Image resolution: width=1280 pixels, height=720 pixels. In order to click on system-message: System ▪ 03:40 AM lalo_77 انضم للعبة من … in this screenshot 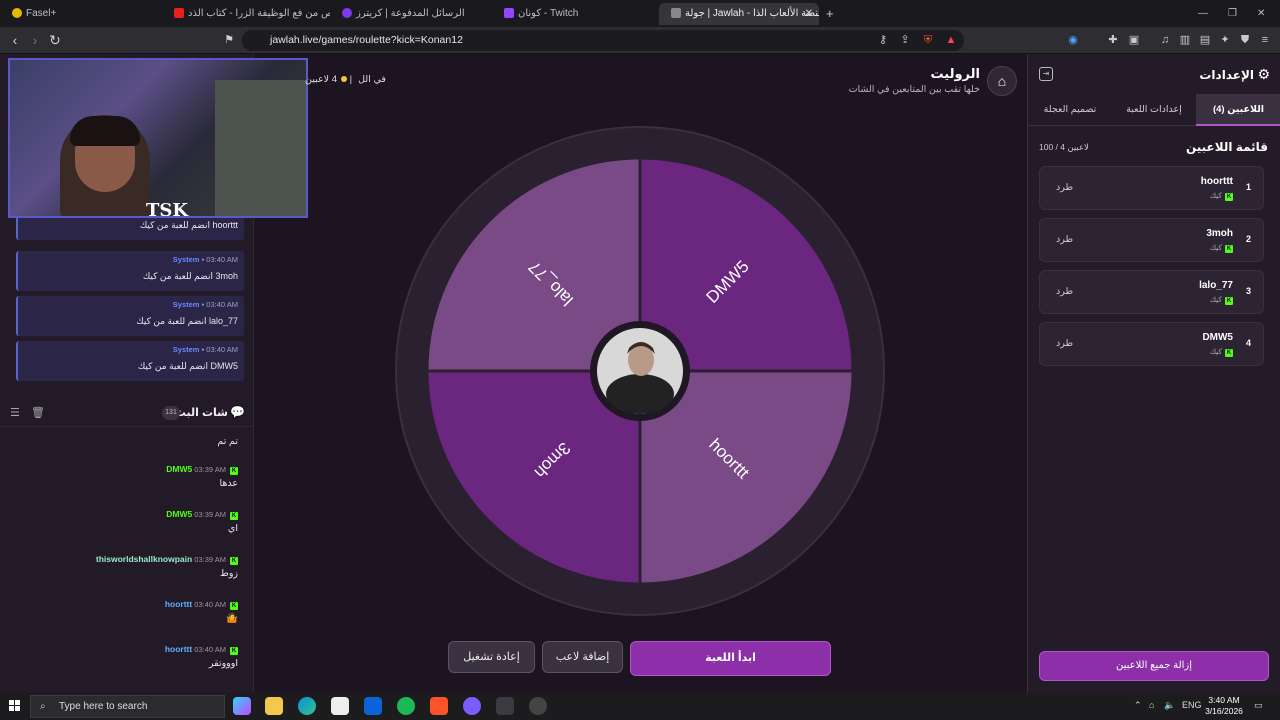, I will do `click(130, 316)`.